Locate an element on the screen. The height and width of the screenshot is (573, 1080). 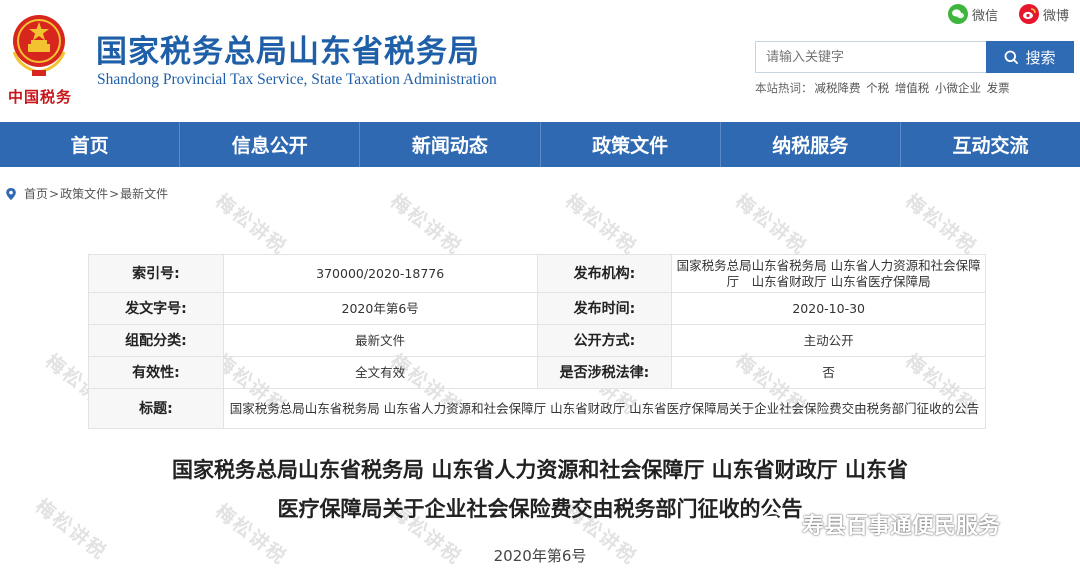
title-label: 标题: is located at coordinates (156, 408).